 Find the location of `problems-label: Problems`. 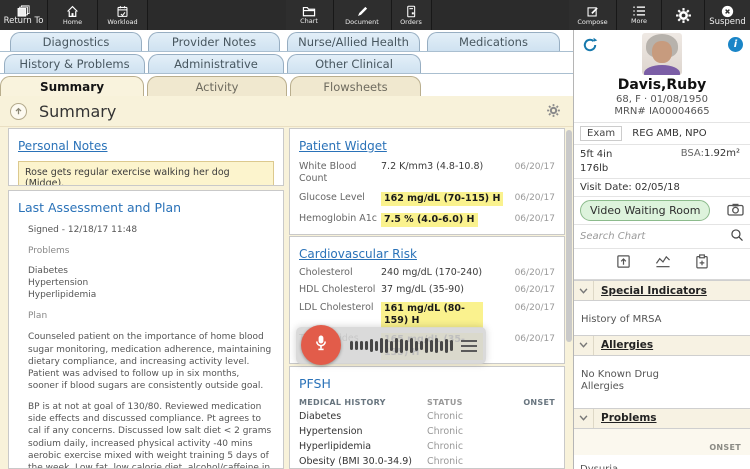

problems-label: Problems is located at coordinates (49, 251).